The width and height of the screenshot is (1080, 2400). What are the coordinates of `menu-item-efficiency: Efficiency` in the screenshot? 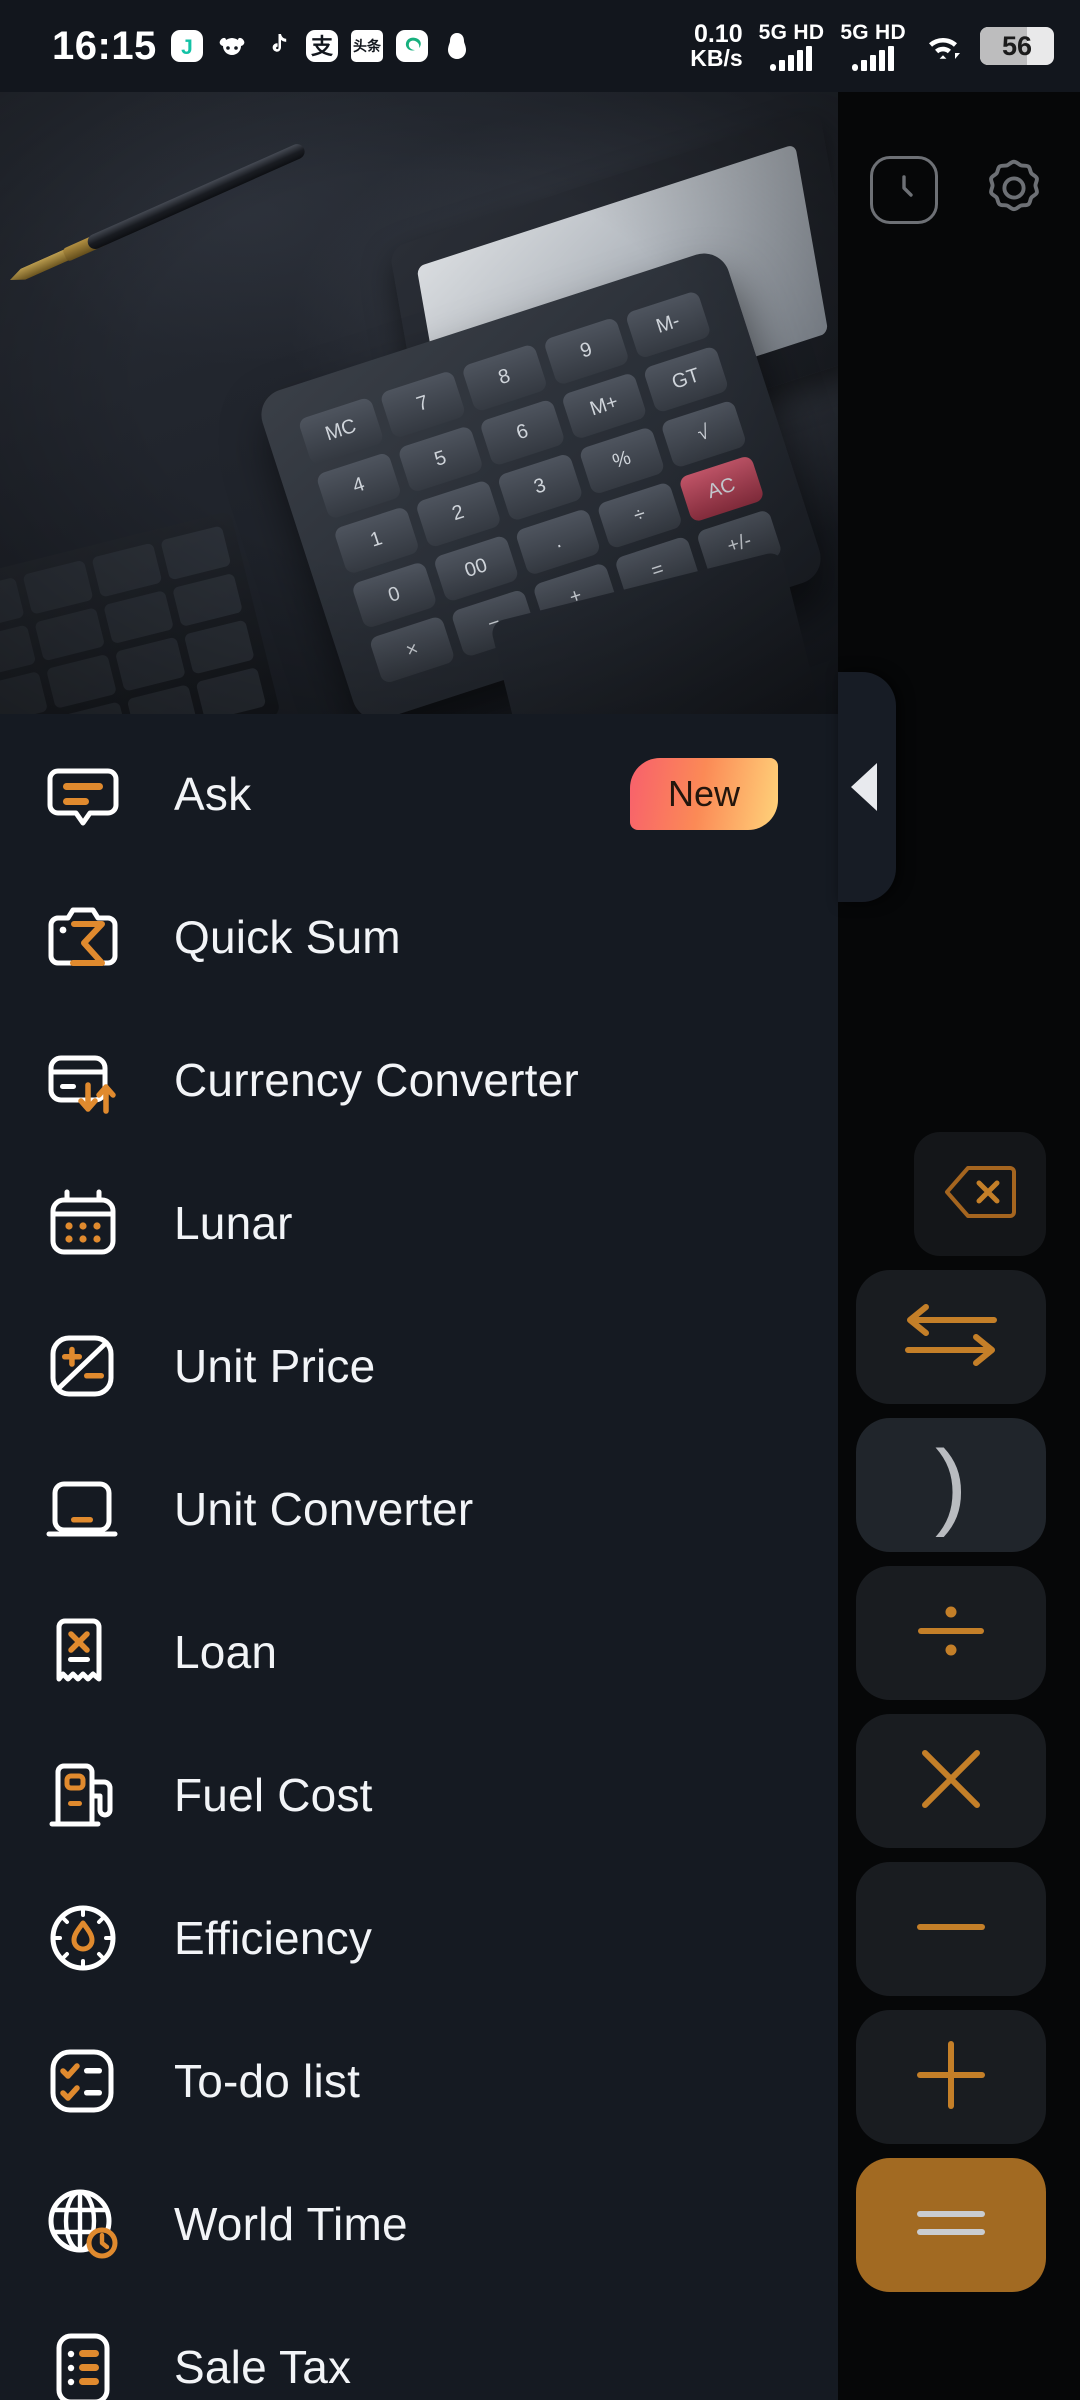 It's located at (419, 1937).